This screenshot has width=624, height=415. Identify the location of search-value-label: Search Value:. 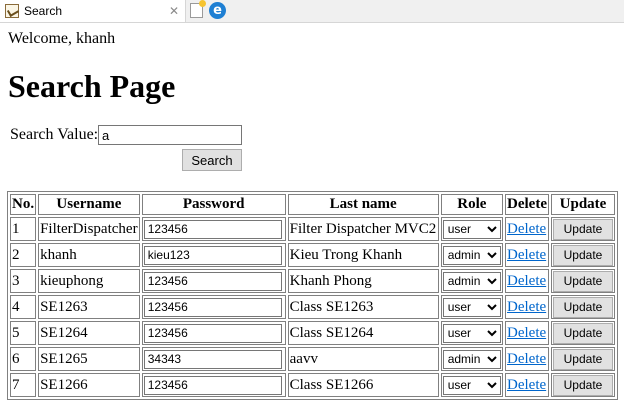
(54, 134).